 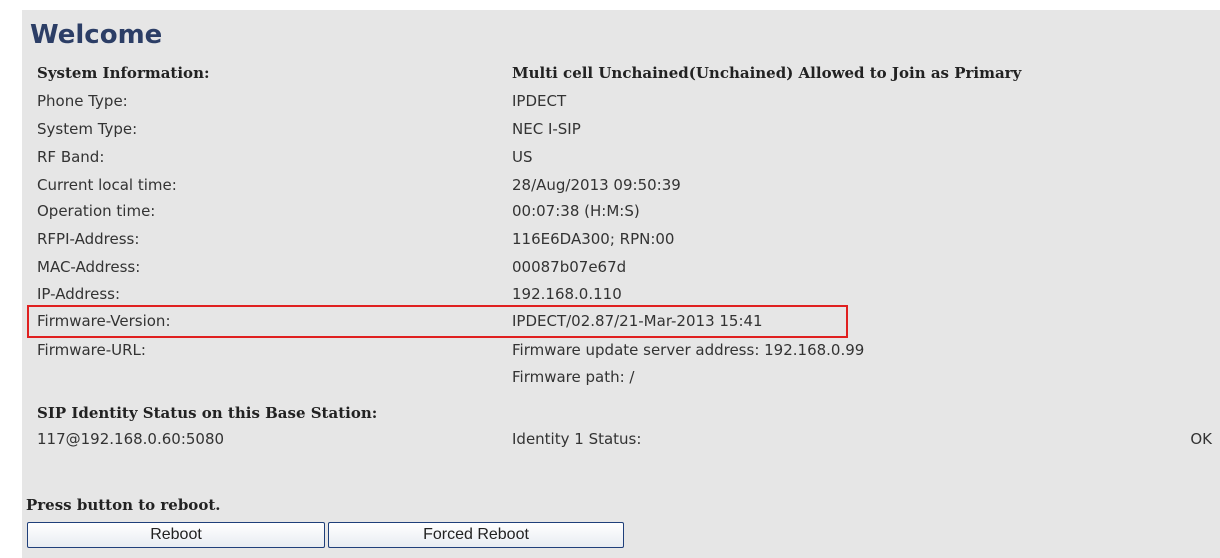 What do you see at coordinates (123, 73) in the screenshot?
I see `system-info-heading: System Information:` at bounding box center [123, 73].